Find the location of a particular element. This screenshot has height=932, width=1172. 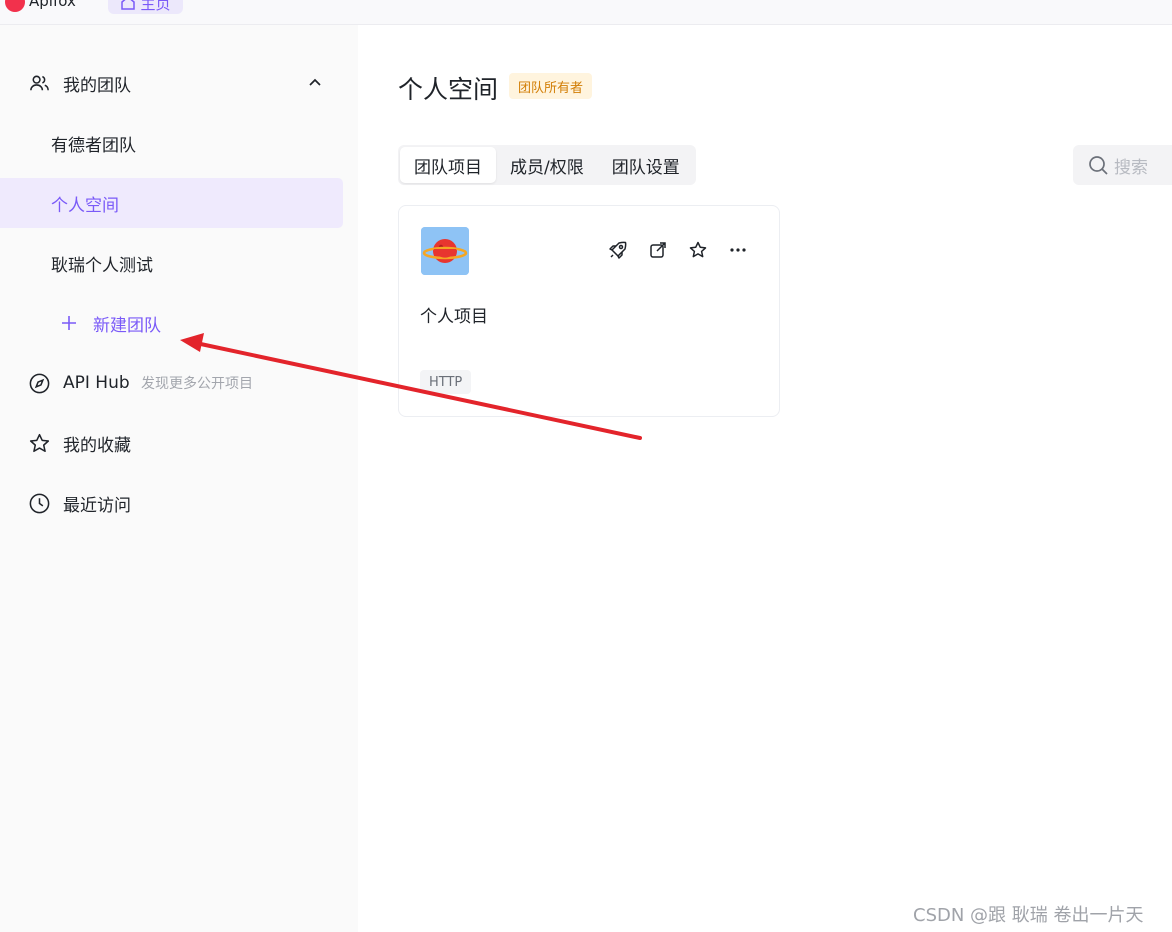

sidebar-item-team-0: 有德者团队 is located at coordinates (171, 143).